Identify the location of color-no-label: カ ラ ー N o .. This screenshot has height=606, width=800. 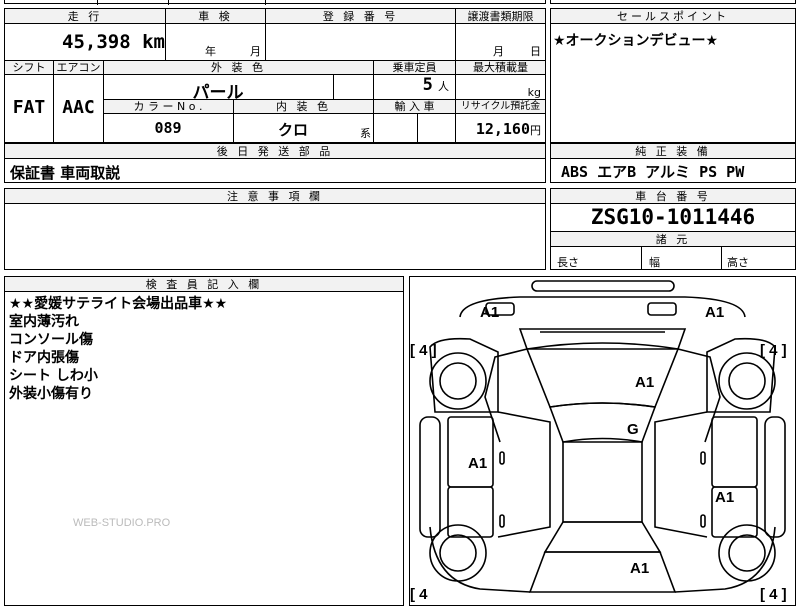
(168, 106).